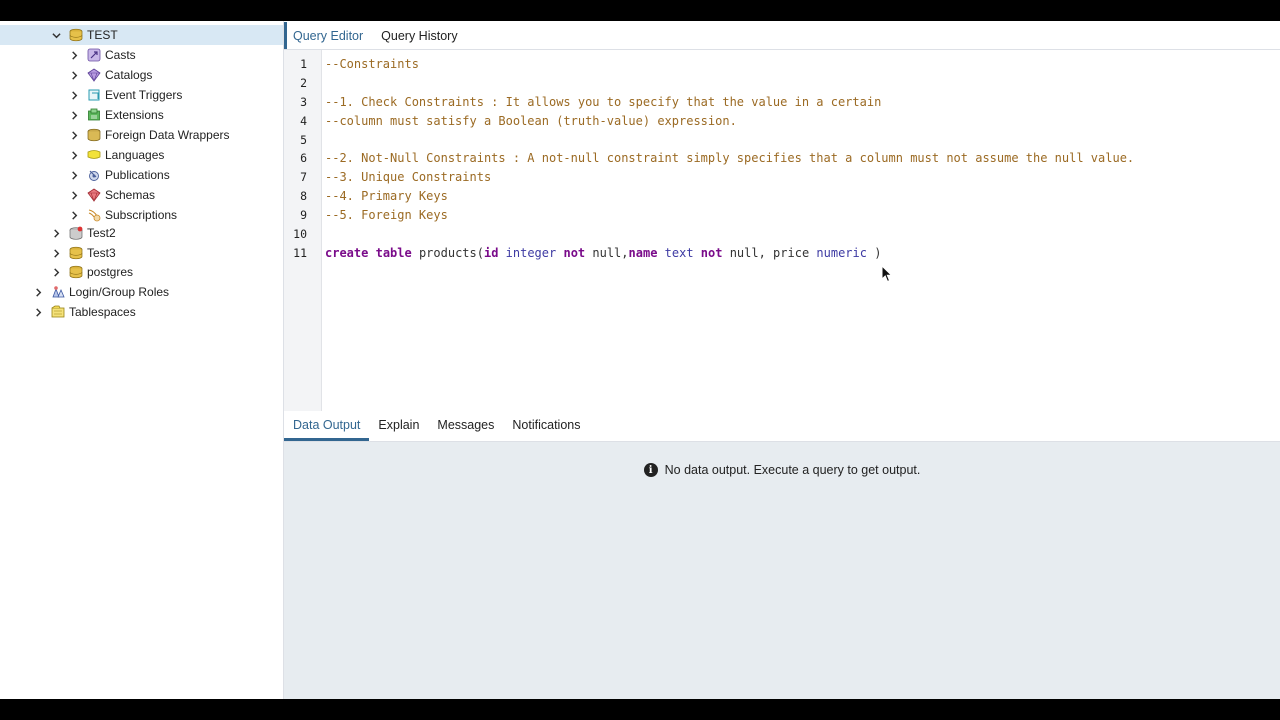 The image size is (1280, 720). I want to click on tree-item-label: Languages, so click(135, 155).